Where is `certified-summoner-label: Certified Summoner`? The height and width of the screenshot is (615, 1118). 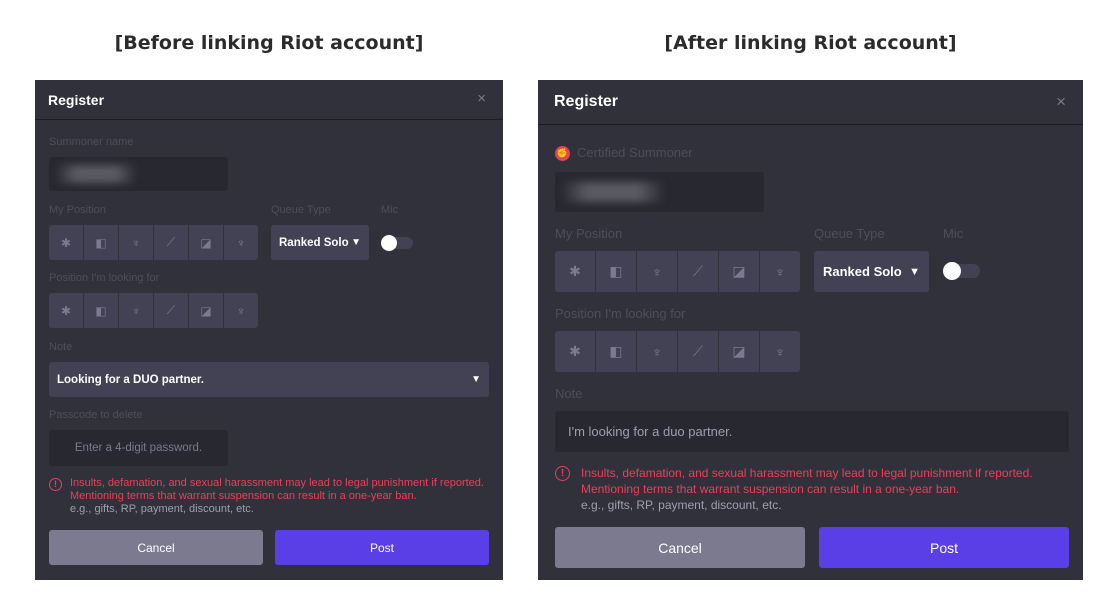
certified-summoner-label: Certified Summoner is located at coordinates (635, 152).